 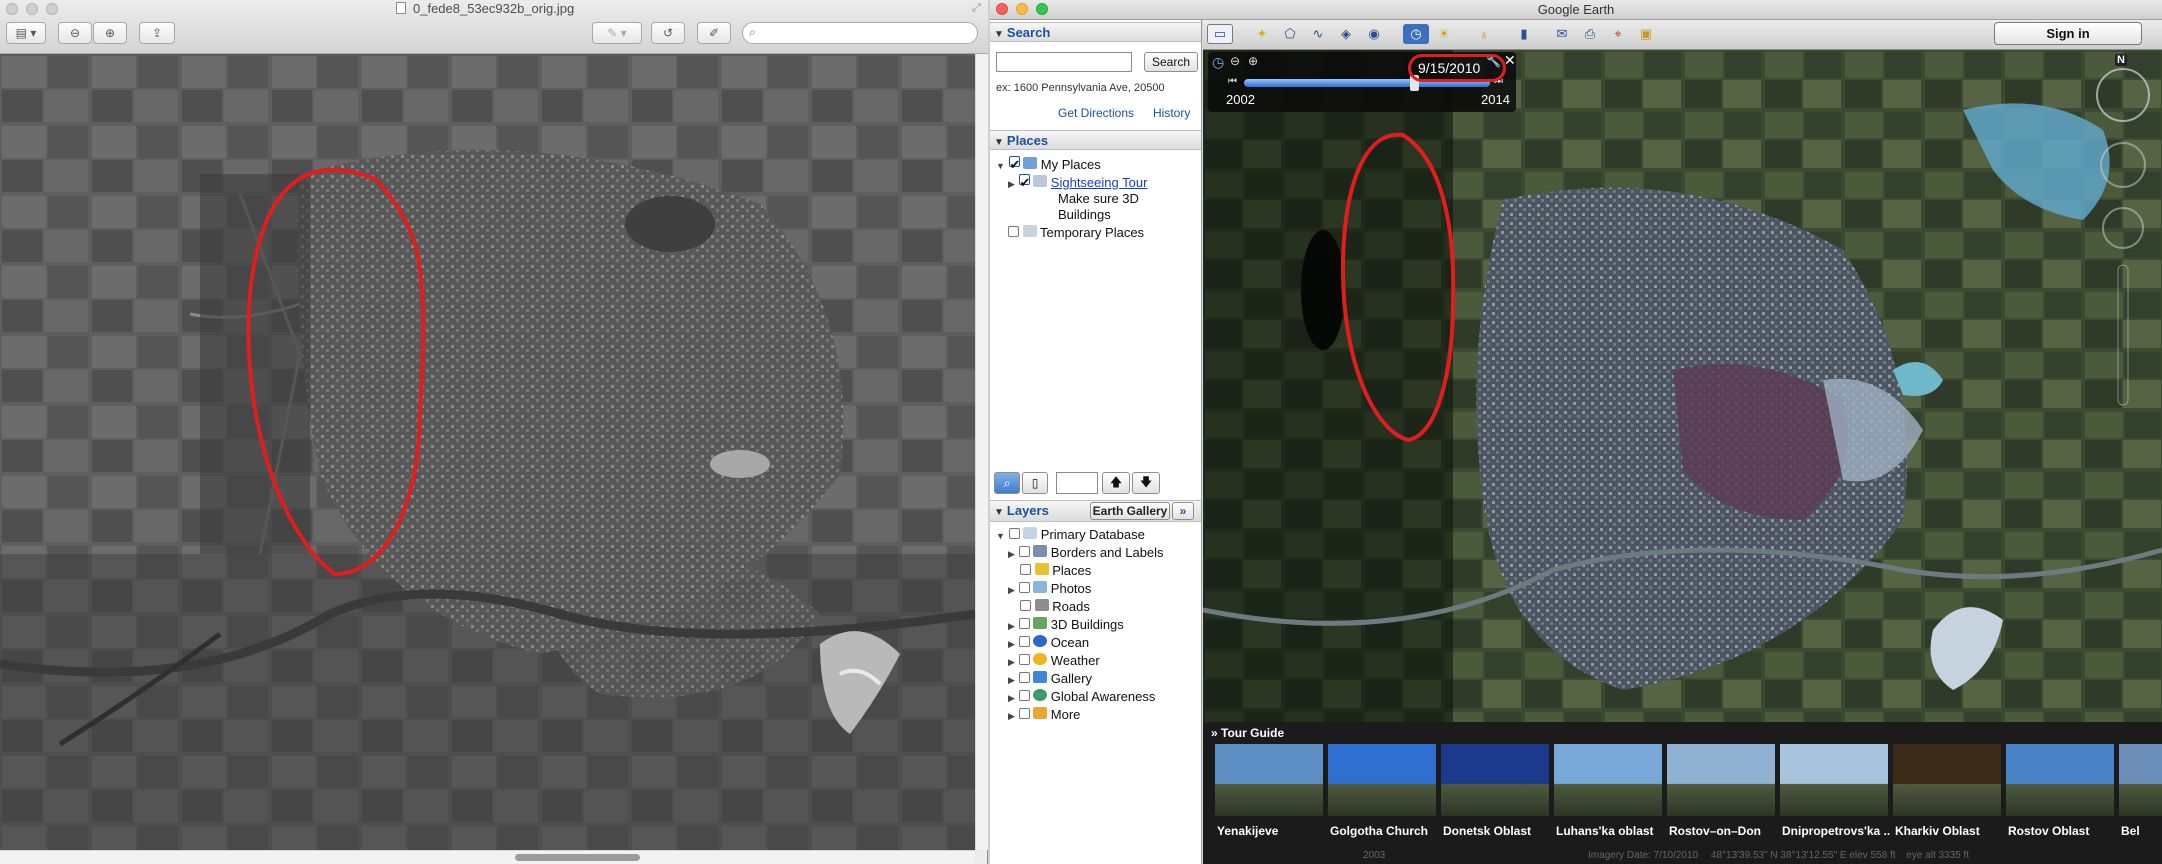 I want to click on zoom-in-icon: ⊕, so click(x=1253, y=61).